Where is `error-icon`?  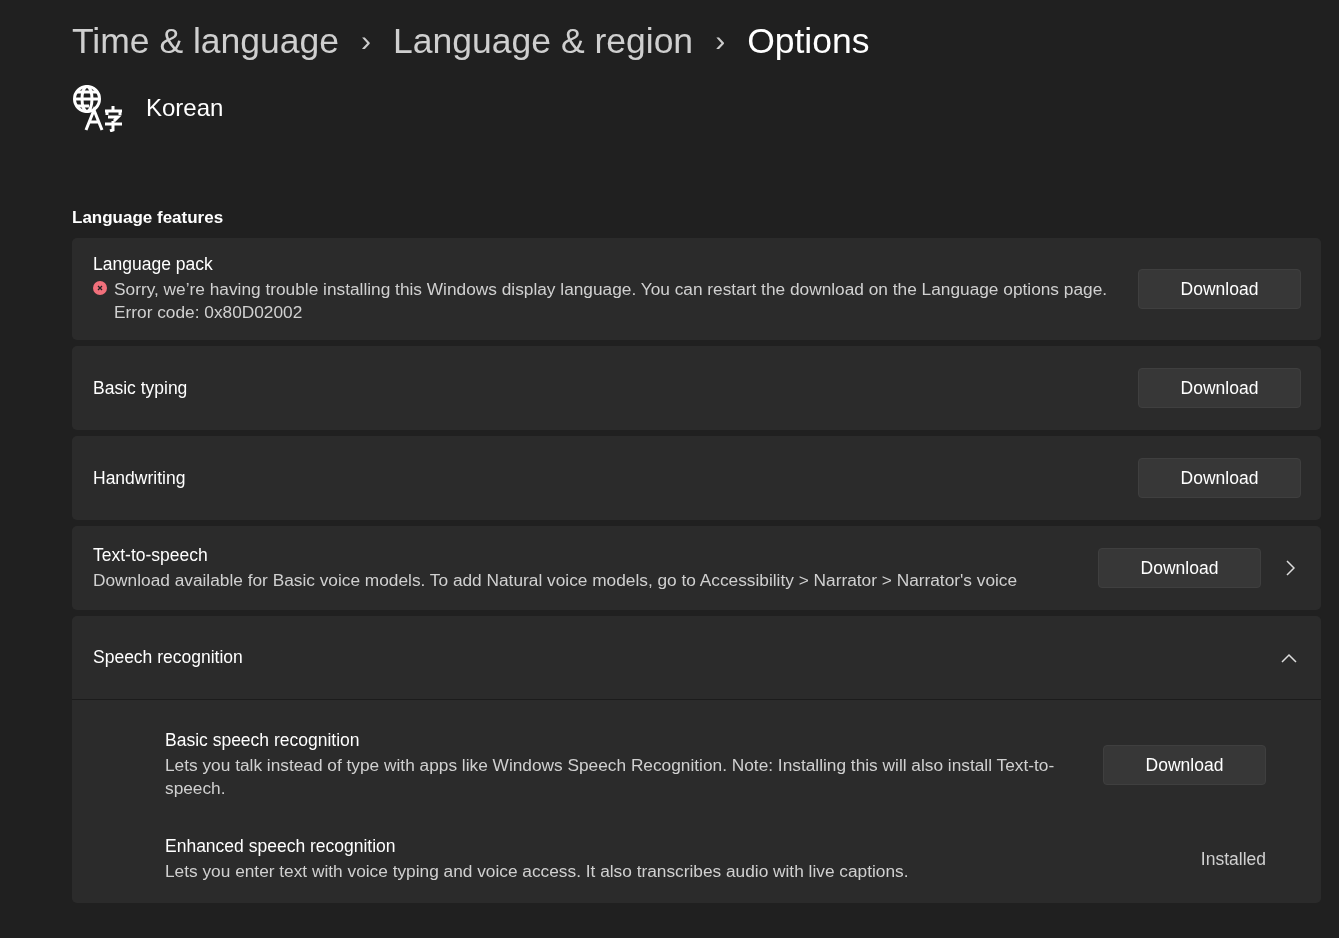
error-icon is located at coordinates (100, 288).